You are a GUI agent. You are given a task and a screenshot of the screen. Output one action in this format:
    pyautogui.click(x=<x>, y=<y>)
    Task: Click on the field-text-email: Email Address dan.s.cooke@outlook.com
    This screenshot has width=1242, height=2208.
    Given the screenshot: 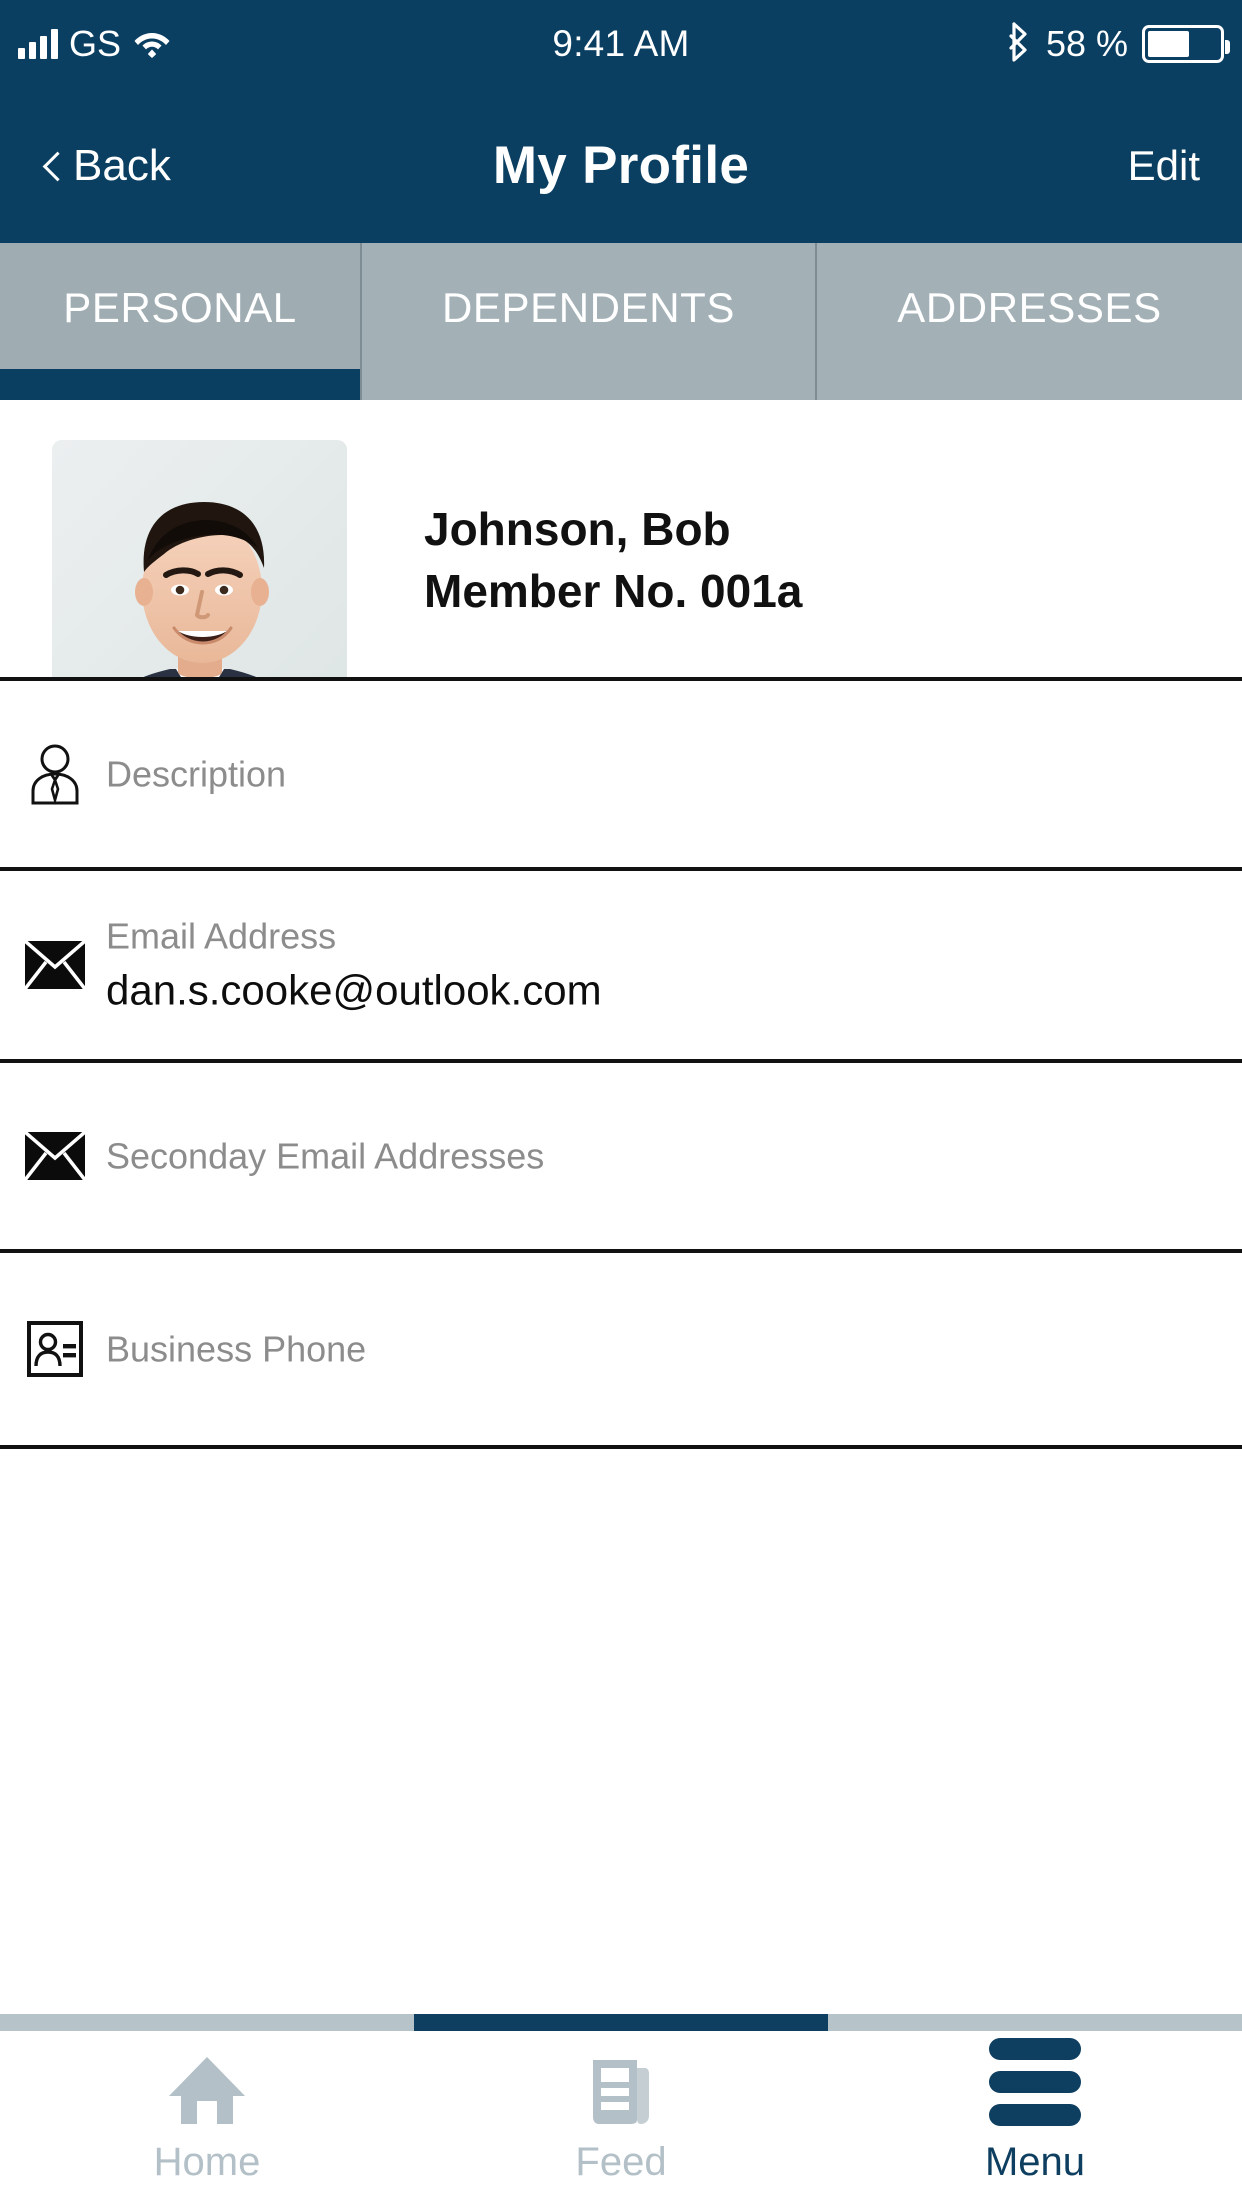 What is the action you would take?
    pyautogui.click(x=636, y=965)
    